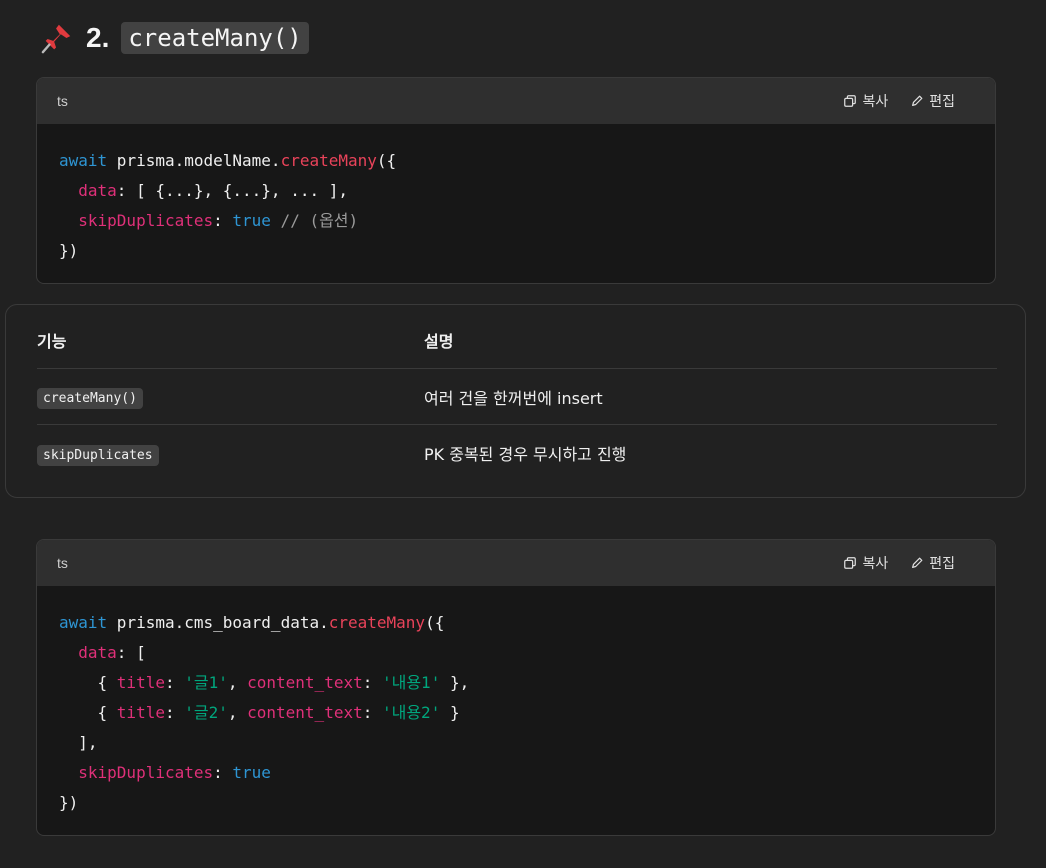 This screenshot has width=1046, height=868. I want to click on feature-description: PK 중복된 경우 무시하고 진행, so click(525, 454).